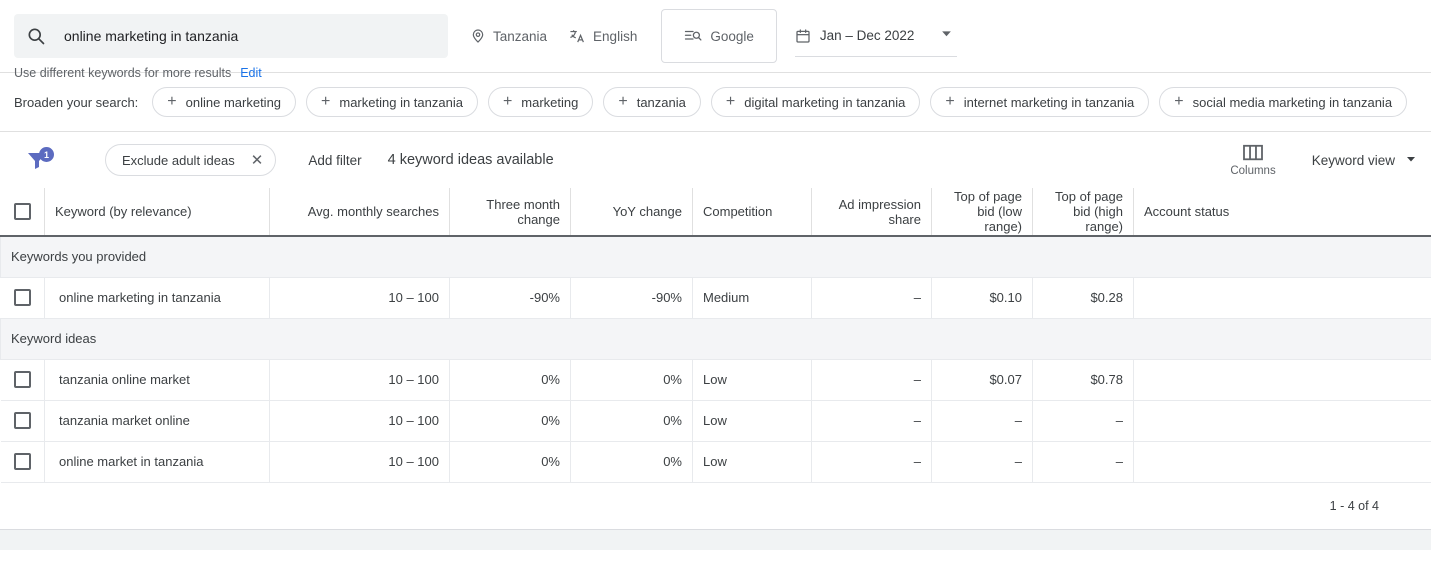 The image size is (1431, 573). What do you see at coordinates (123, 73) in the screenshot?
I see `search-hint-text: Use different keywords for more results` at bounding box center [123, 73].